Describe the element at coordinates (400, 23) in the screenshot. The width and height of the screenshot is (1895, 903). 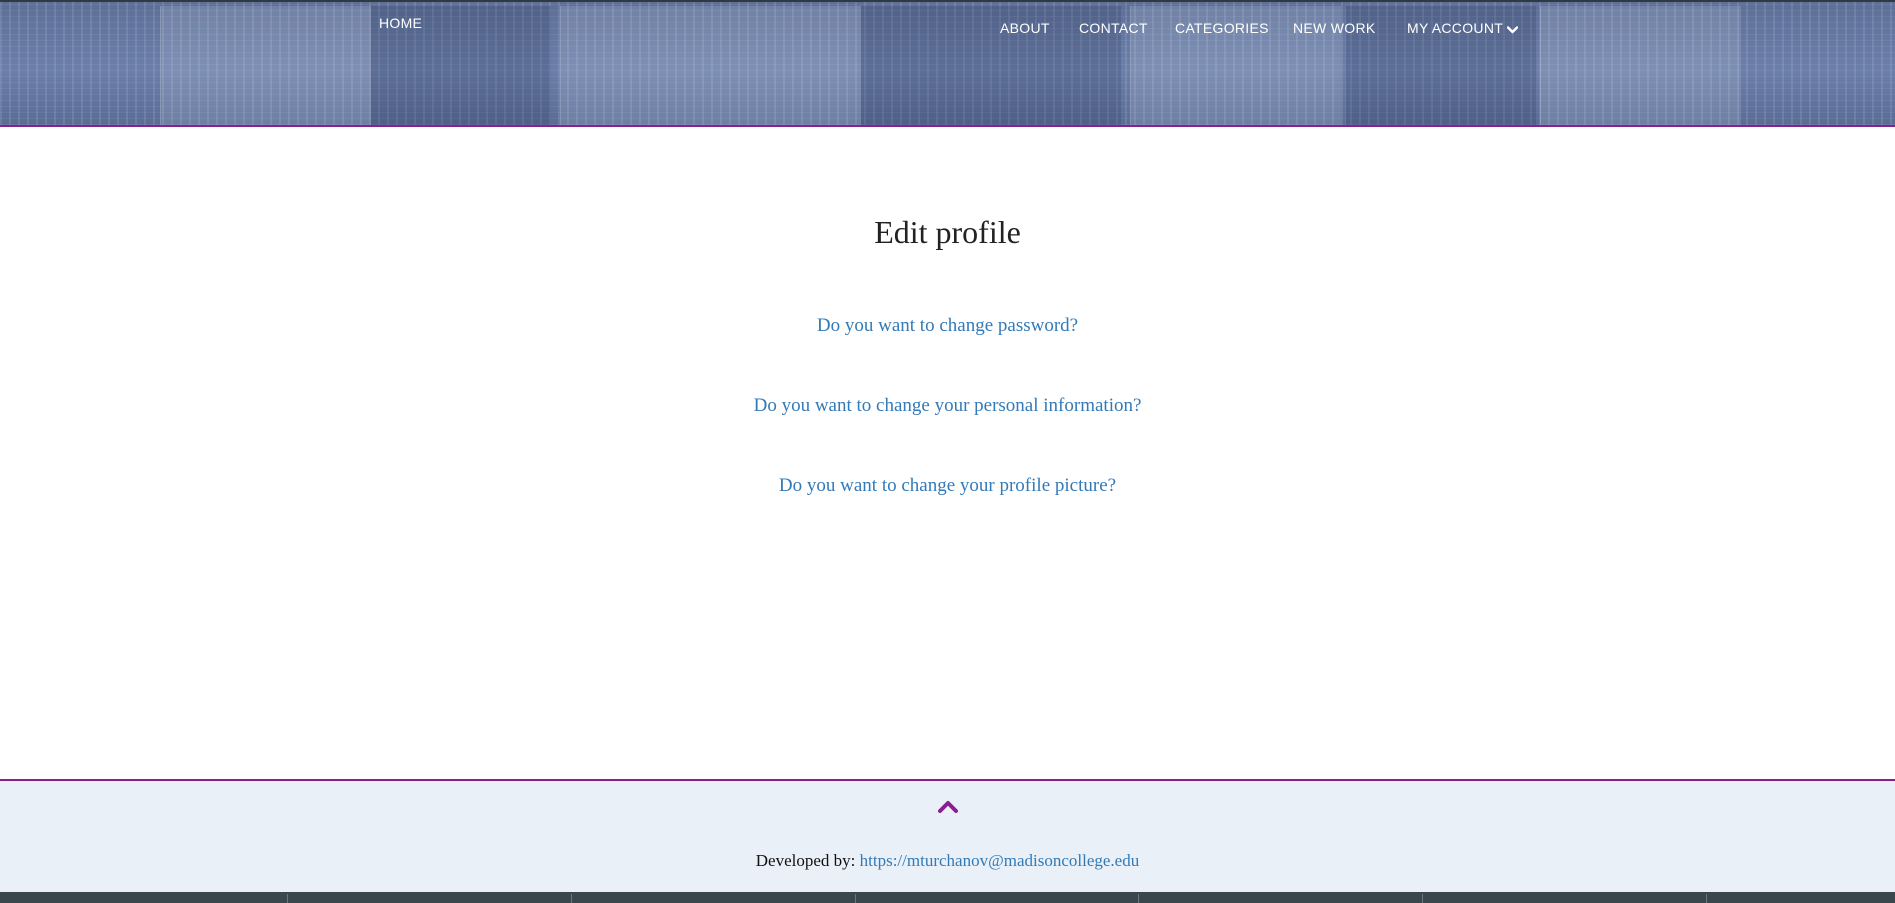
I see `nav-home-link: HOME` at that location.